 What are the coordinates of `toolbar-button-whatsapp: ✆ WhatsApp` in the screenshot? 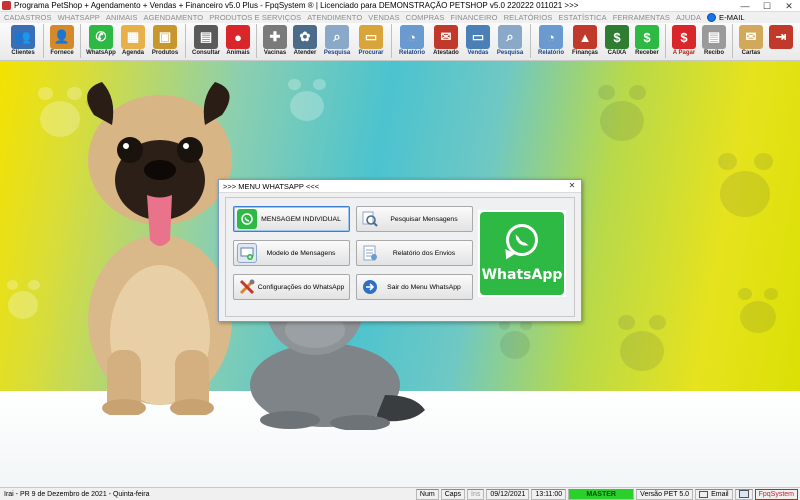 It's located at (101, 41).